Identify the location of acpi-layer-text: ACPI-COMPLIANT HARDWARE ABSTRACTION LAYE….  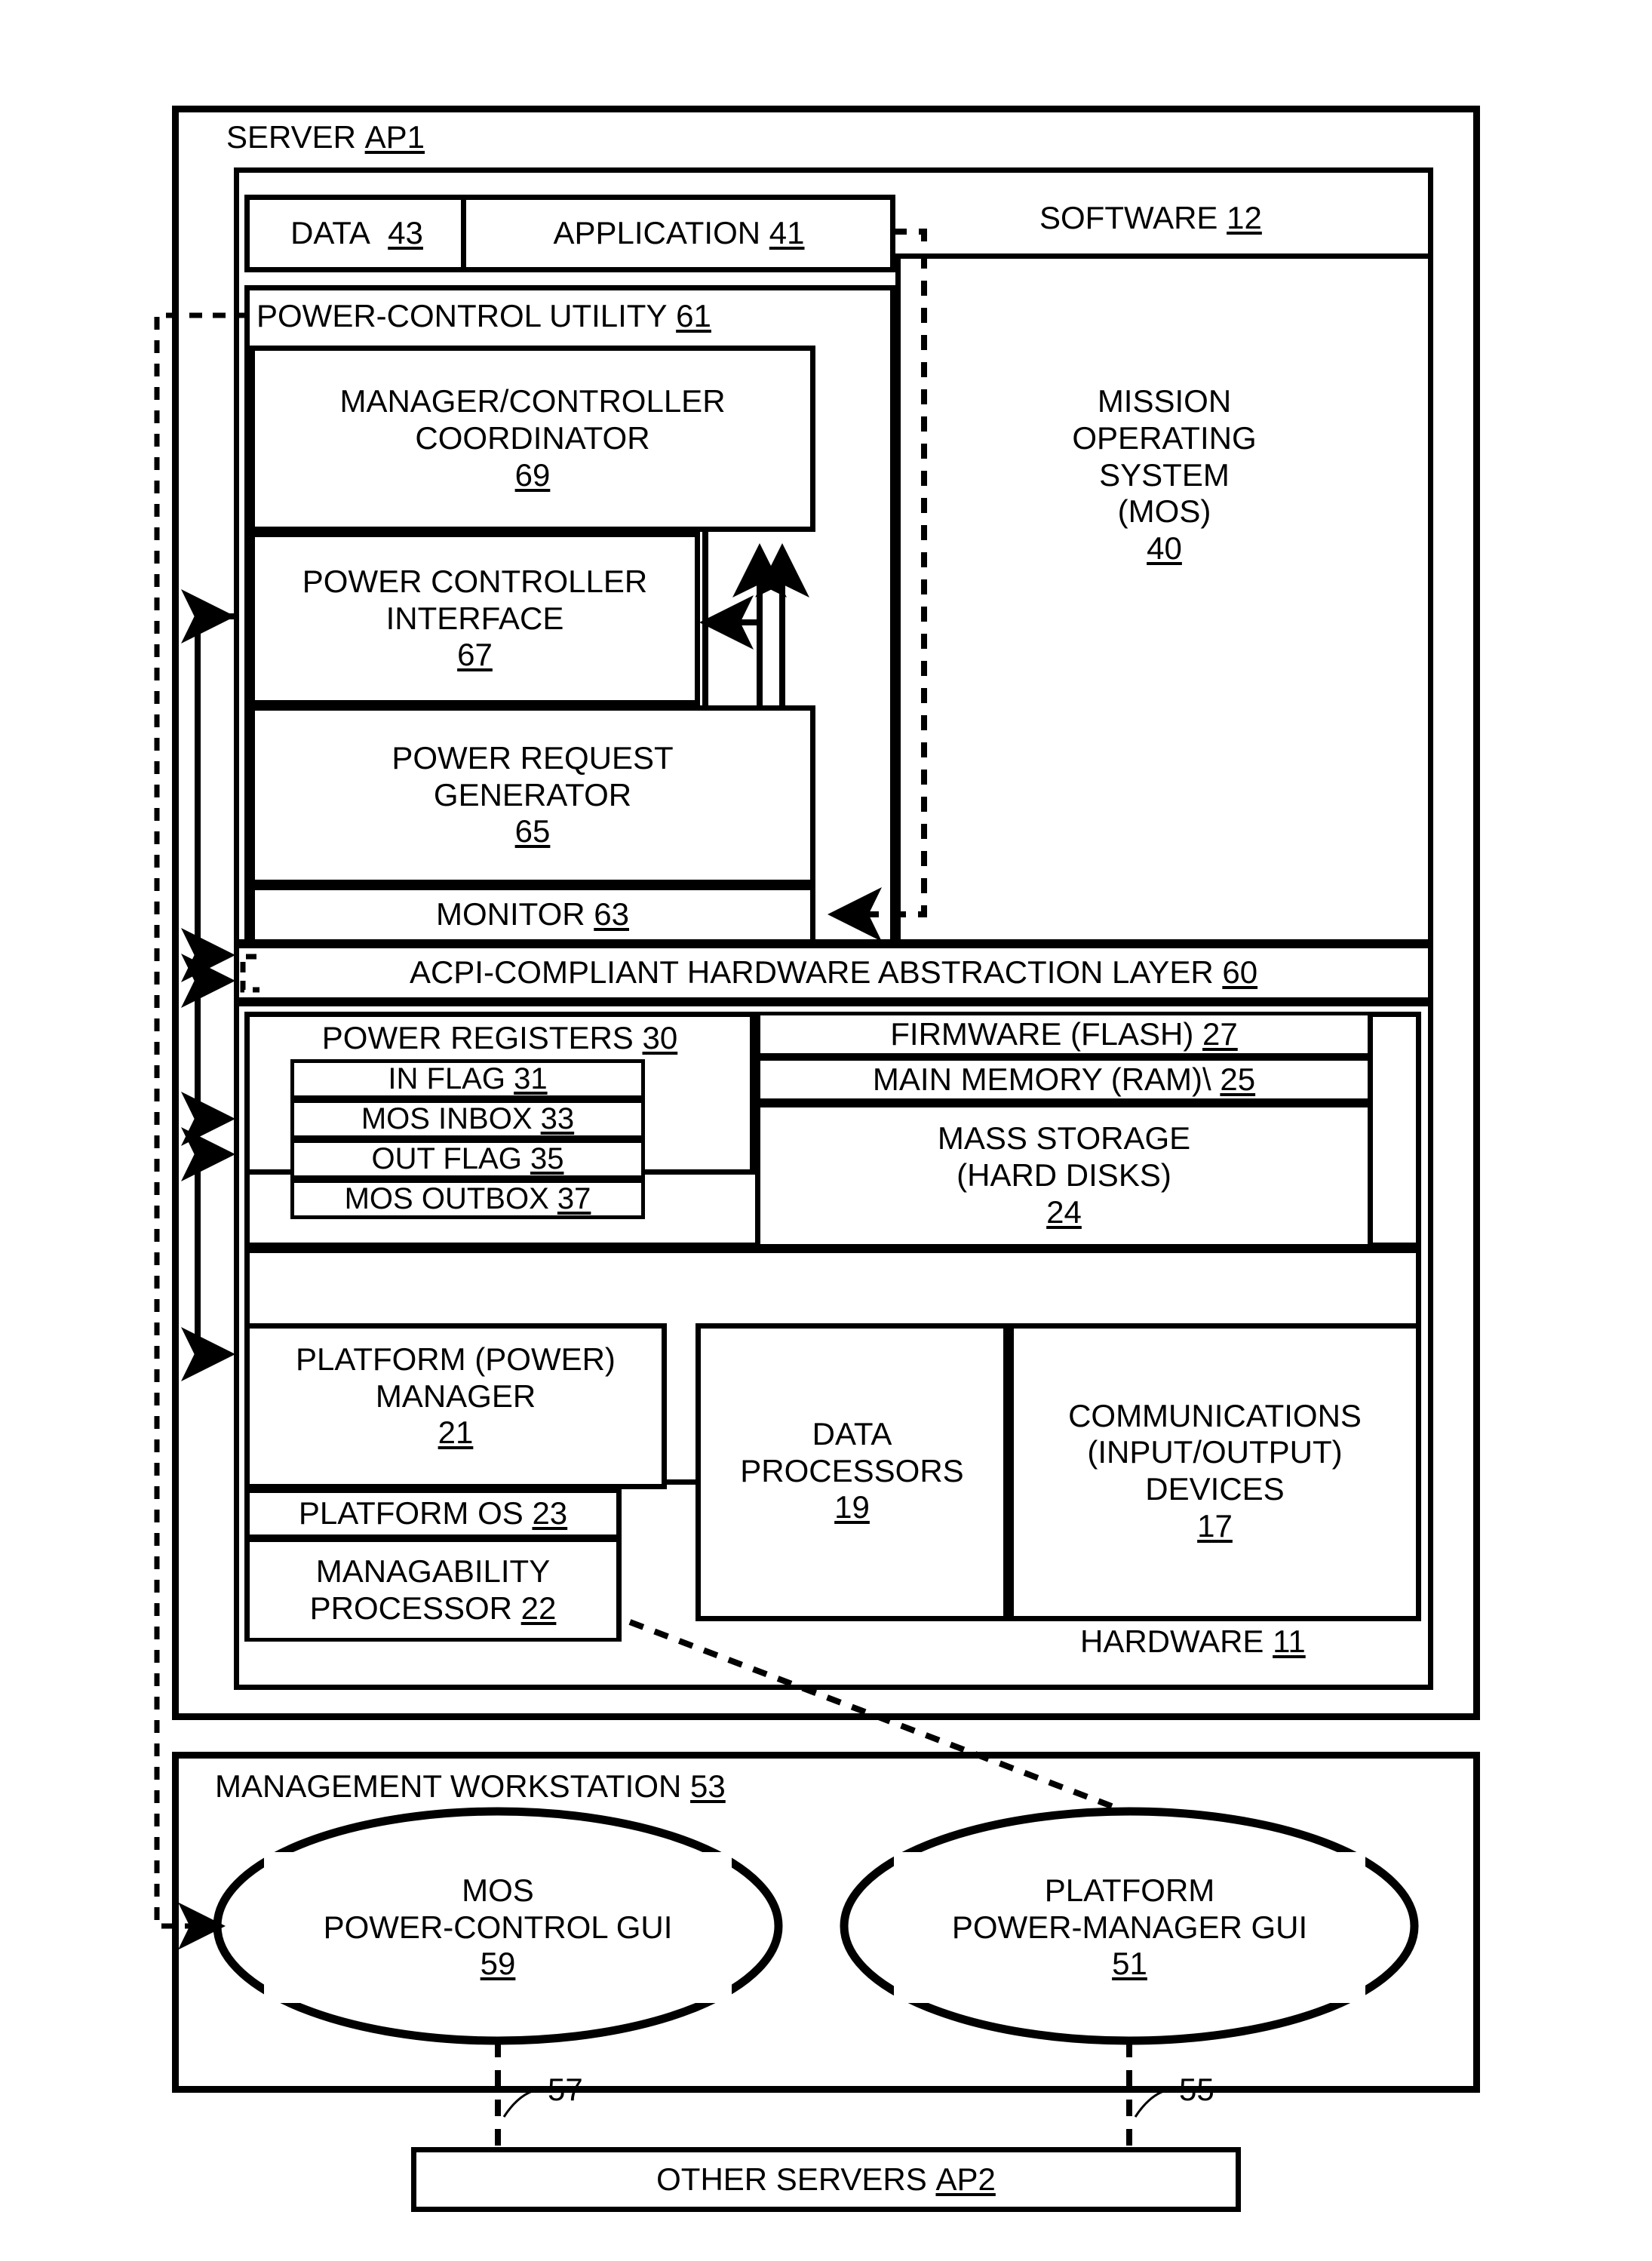
(834, 972).